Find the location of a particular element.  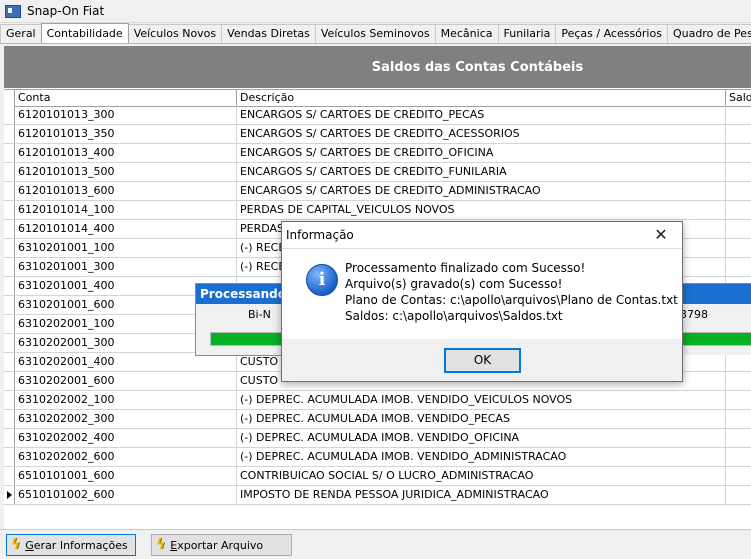

cell-conta: 6310202002_600 is located at coordinates (126, 457).